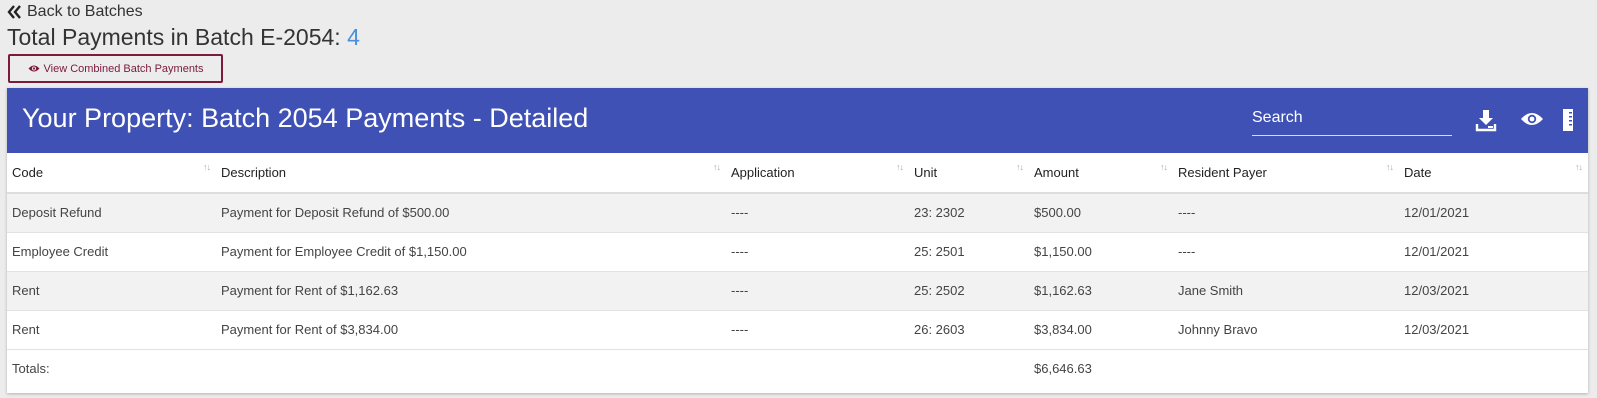 This screenshot has width=1597, height=398. What do you see at coordinates (471, 291) in the screenshot?
I see `cell-description: Payment for Rent of $1,162.63` at bounding box center [471, 291].